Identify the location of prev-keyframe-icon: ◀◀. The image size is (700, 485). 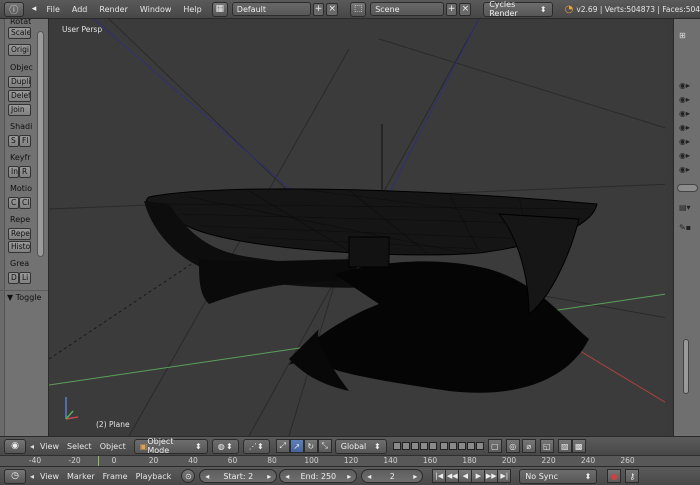
(452, 476).